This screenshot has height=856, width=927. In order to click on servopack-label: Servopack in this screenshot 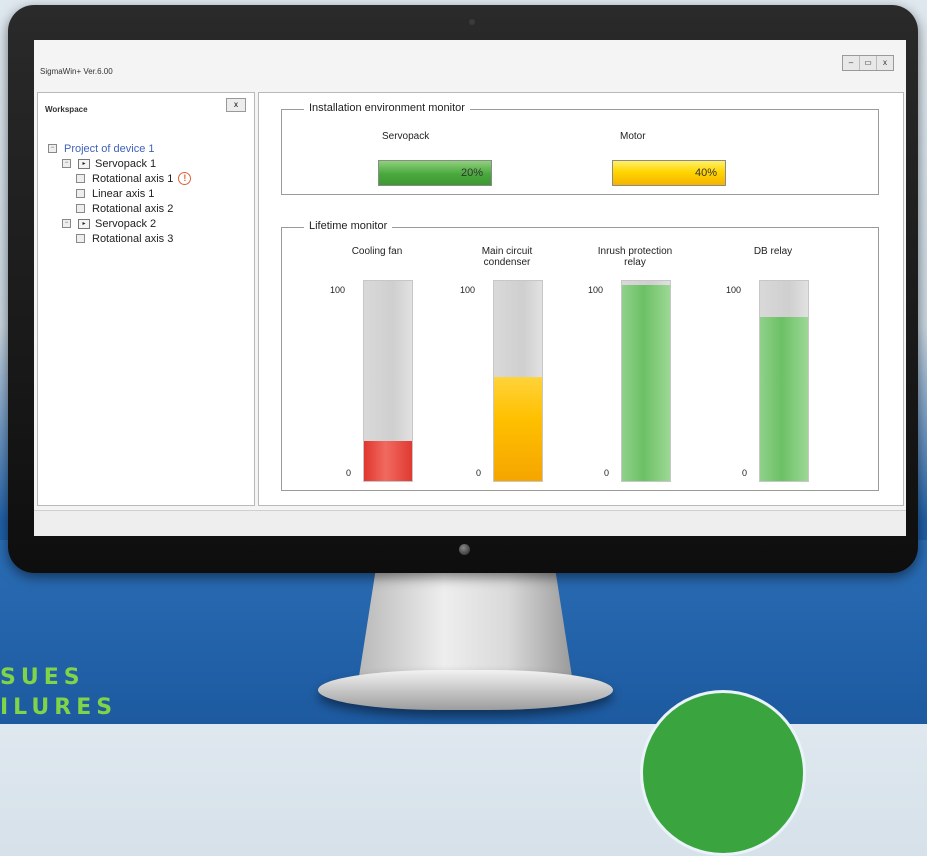, I will do `click(406, 136)`.